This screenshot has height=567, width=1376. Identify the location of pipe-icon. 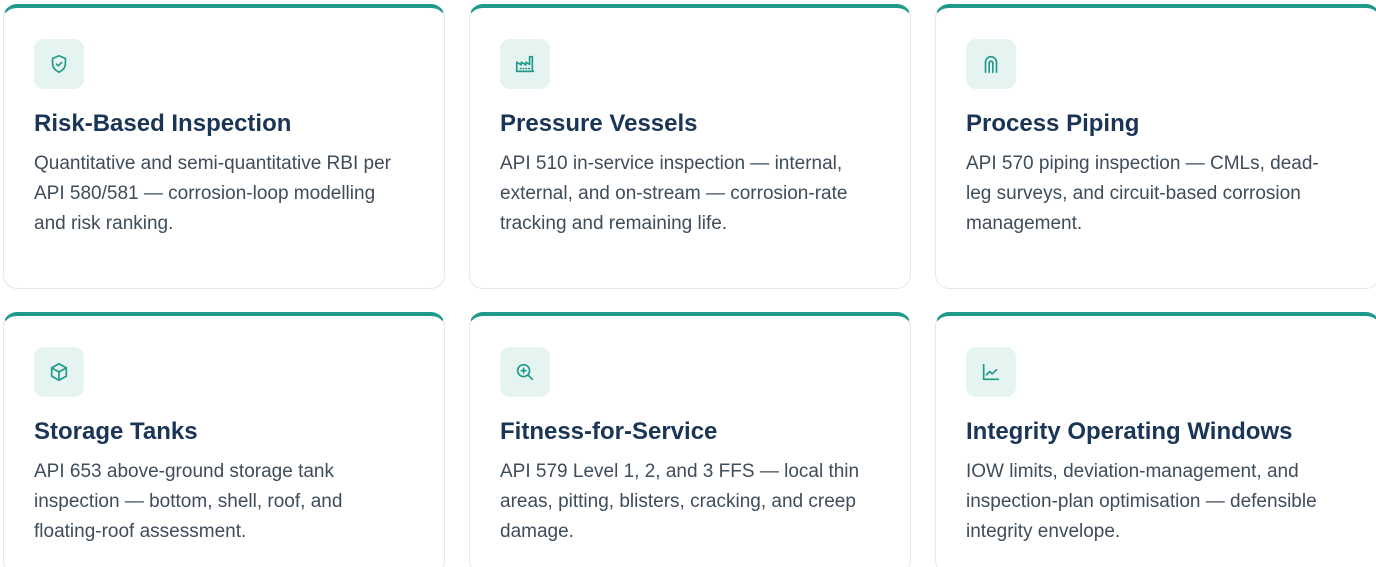
(991, 64).